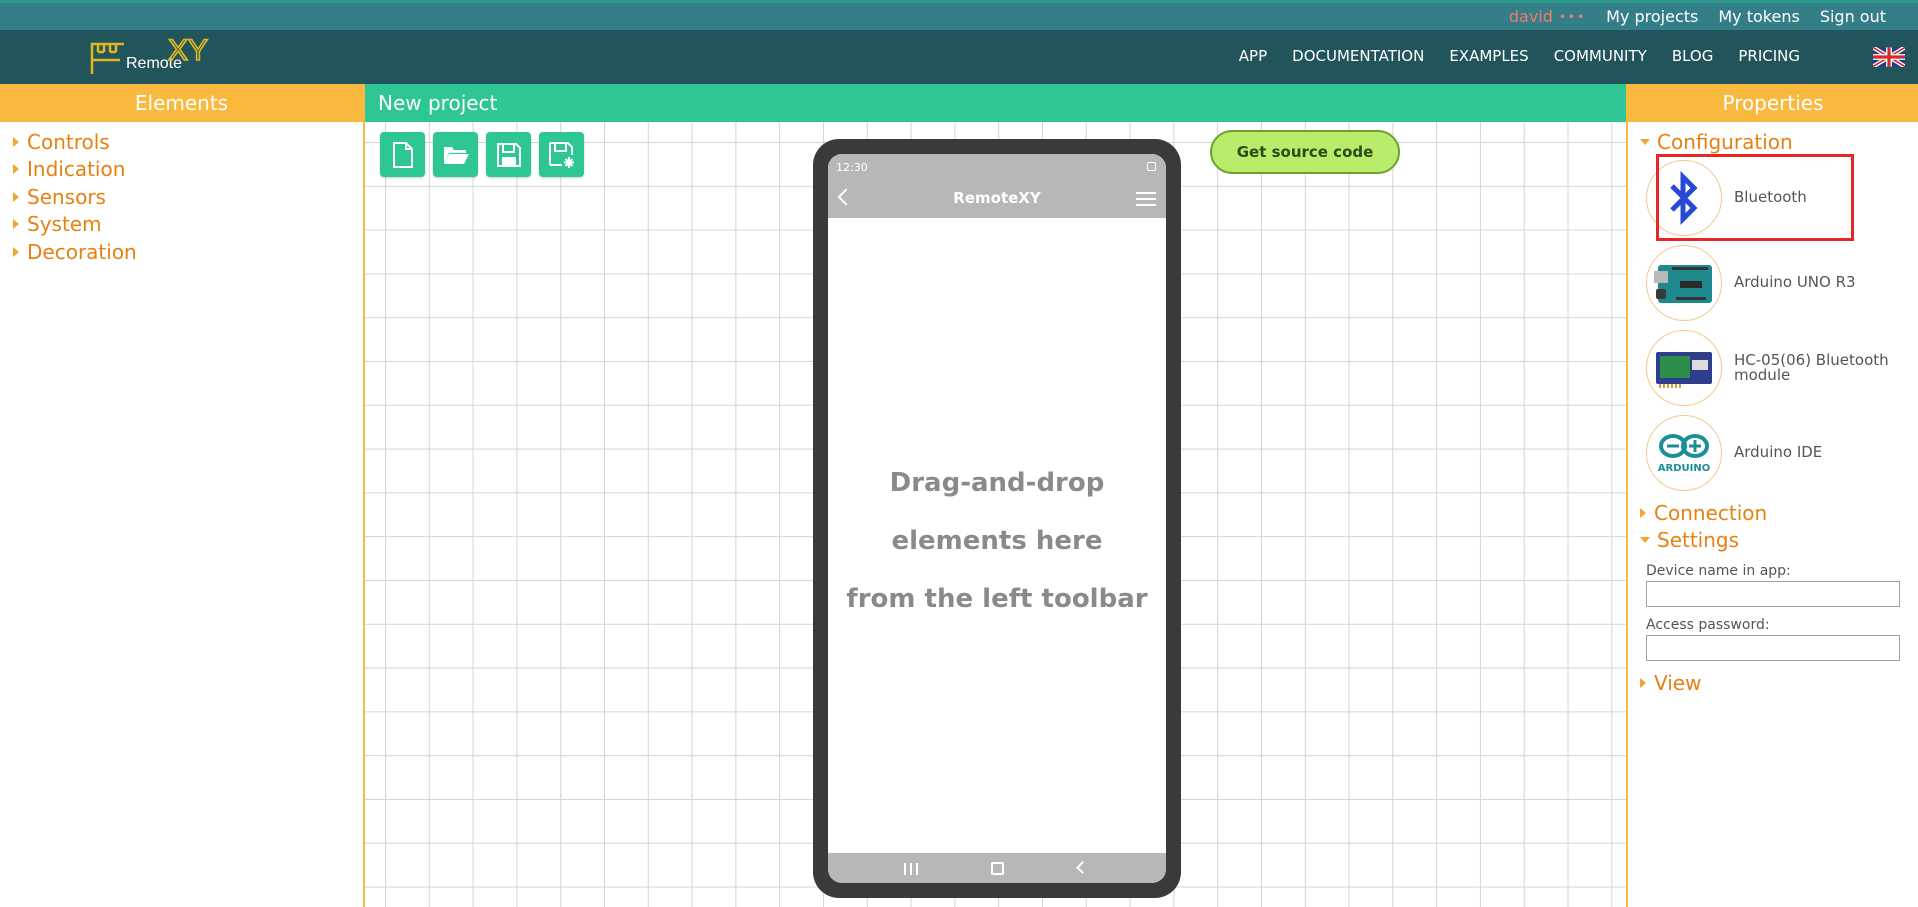 The width and height of the screenshot is (1918, 907). I want to click on elements-panel-title: Elements, so click(181, 103).